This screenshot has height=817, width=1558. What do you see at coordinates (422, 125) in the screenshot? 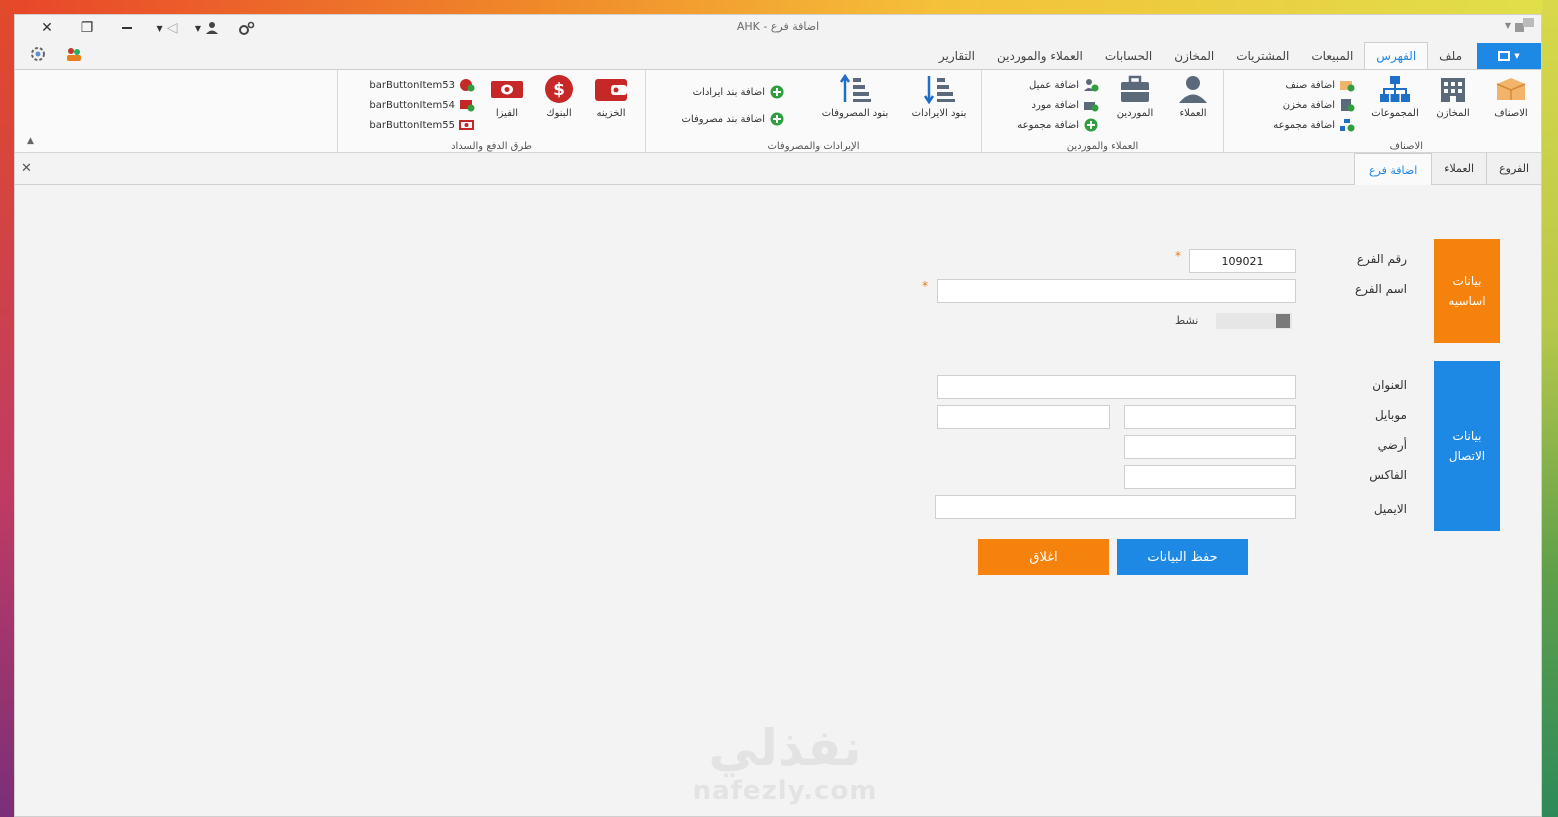
I see `bar-button-55: barButtonItem55` at bounding box center [422, 125].